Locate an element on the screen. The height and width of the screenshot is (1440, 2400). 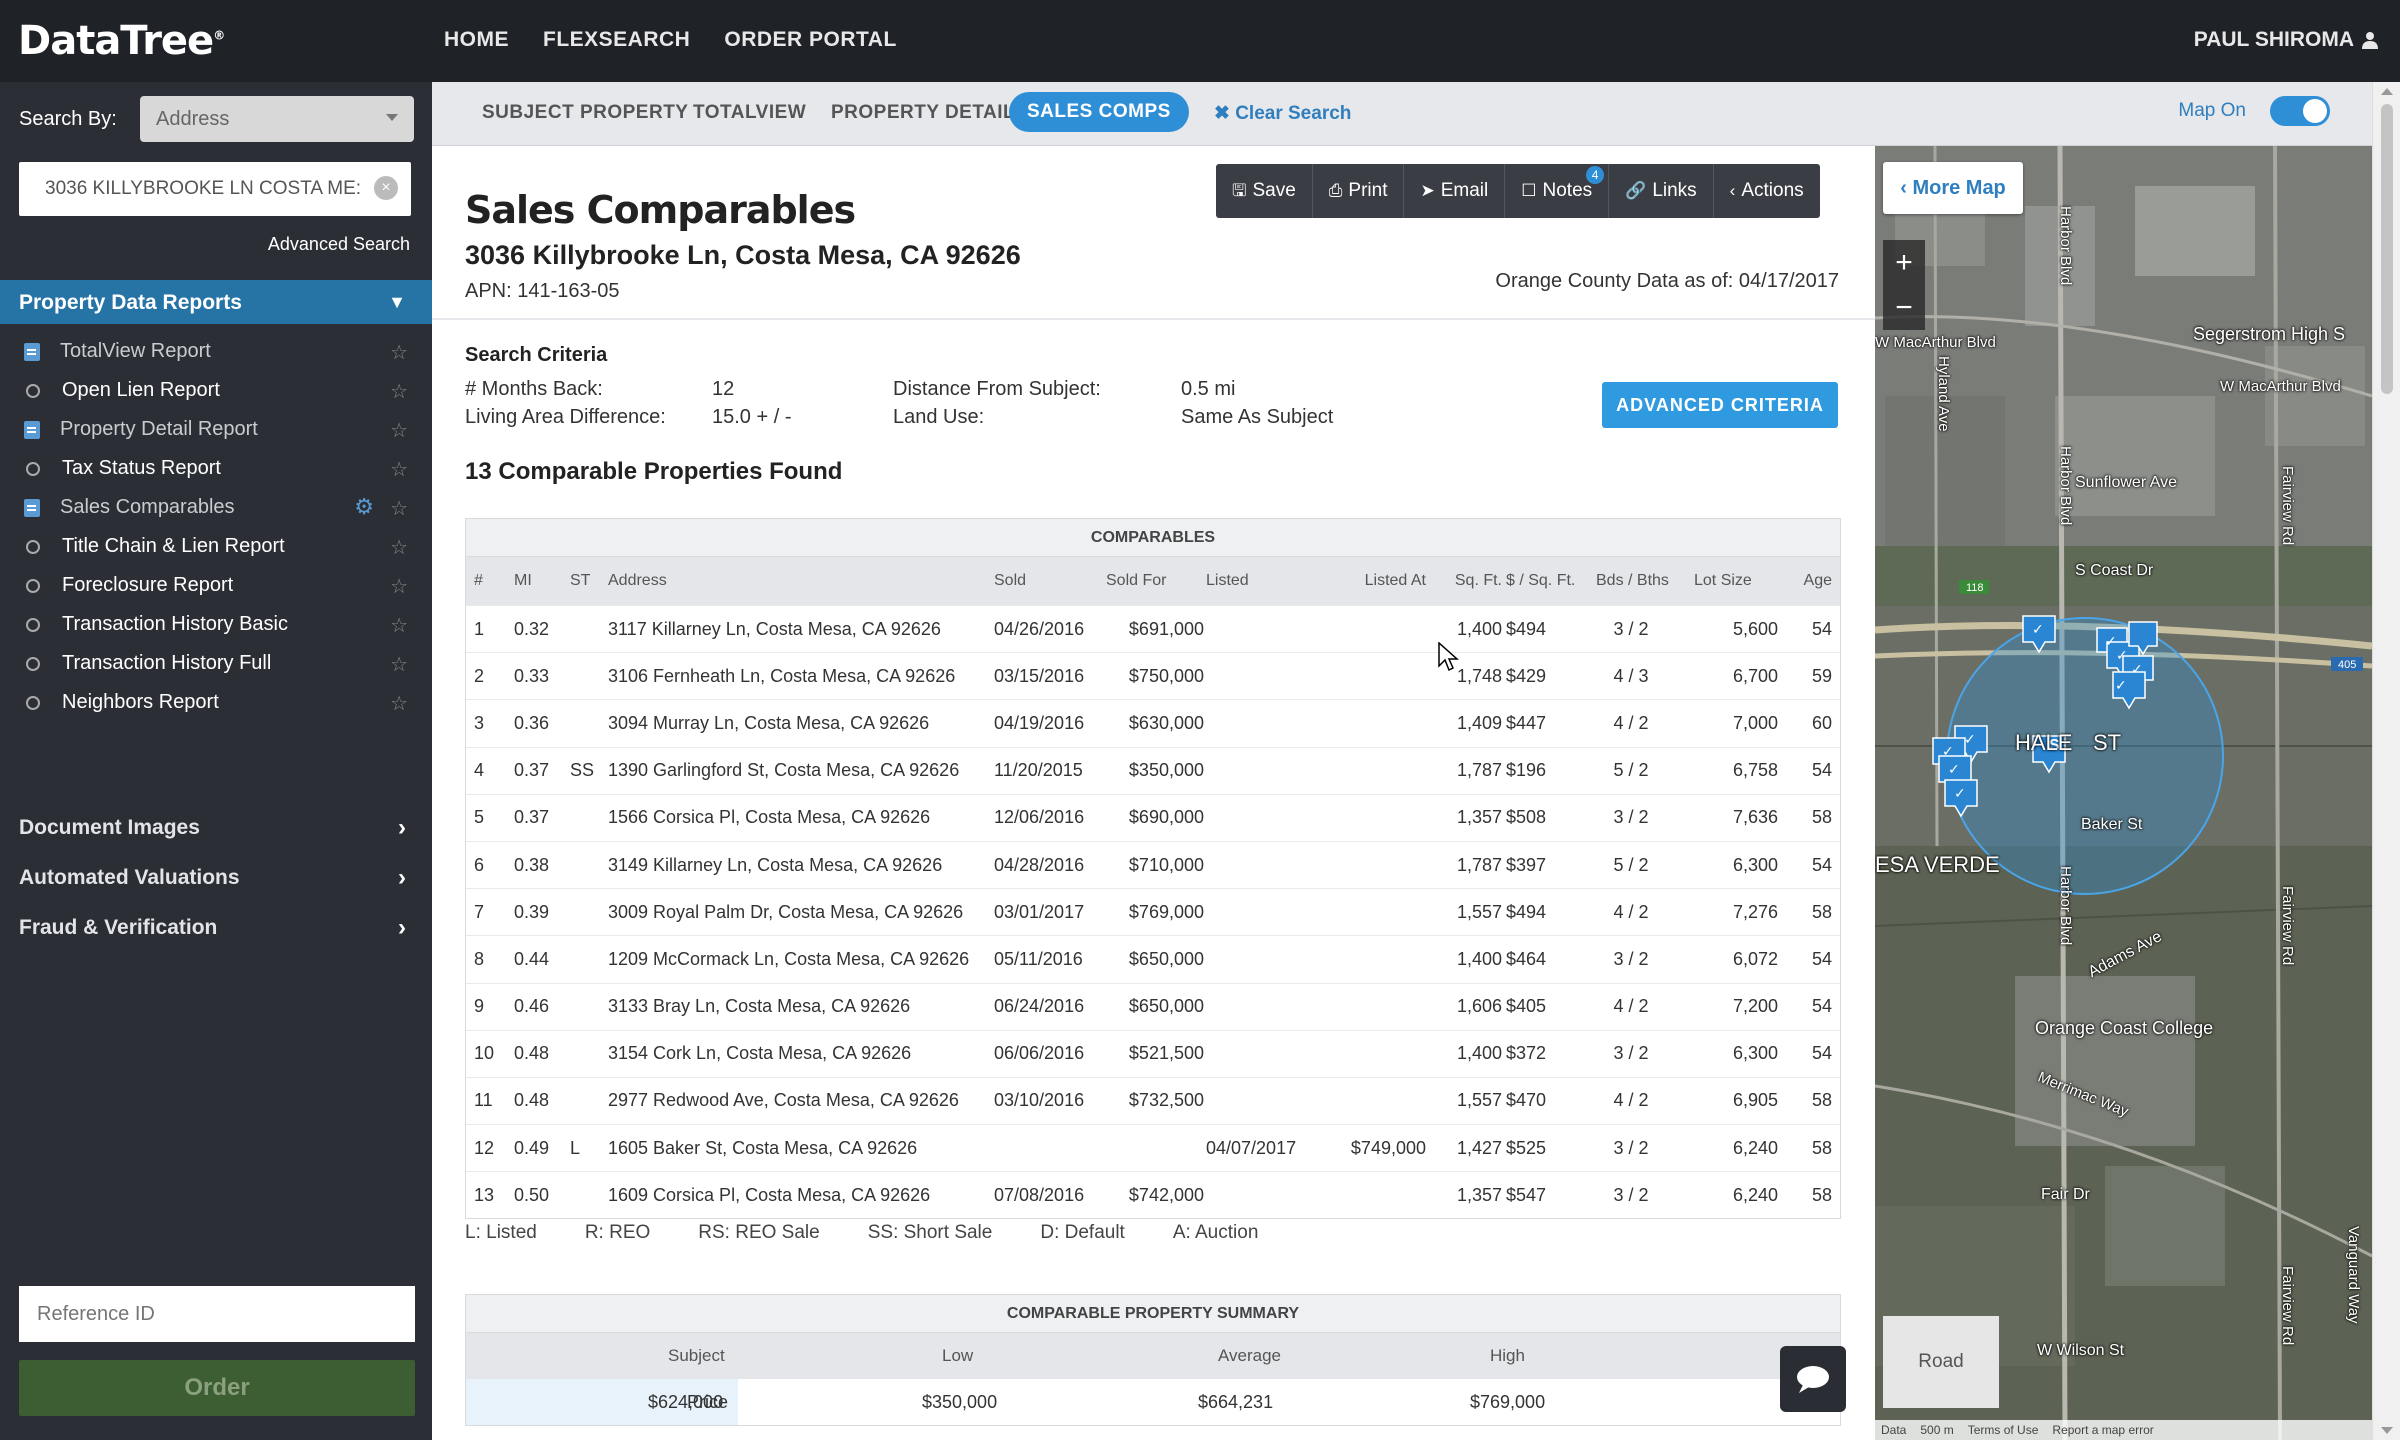
table-cell: 1,409 is located at coordinates (1479, 722).